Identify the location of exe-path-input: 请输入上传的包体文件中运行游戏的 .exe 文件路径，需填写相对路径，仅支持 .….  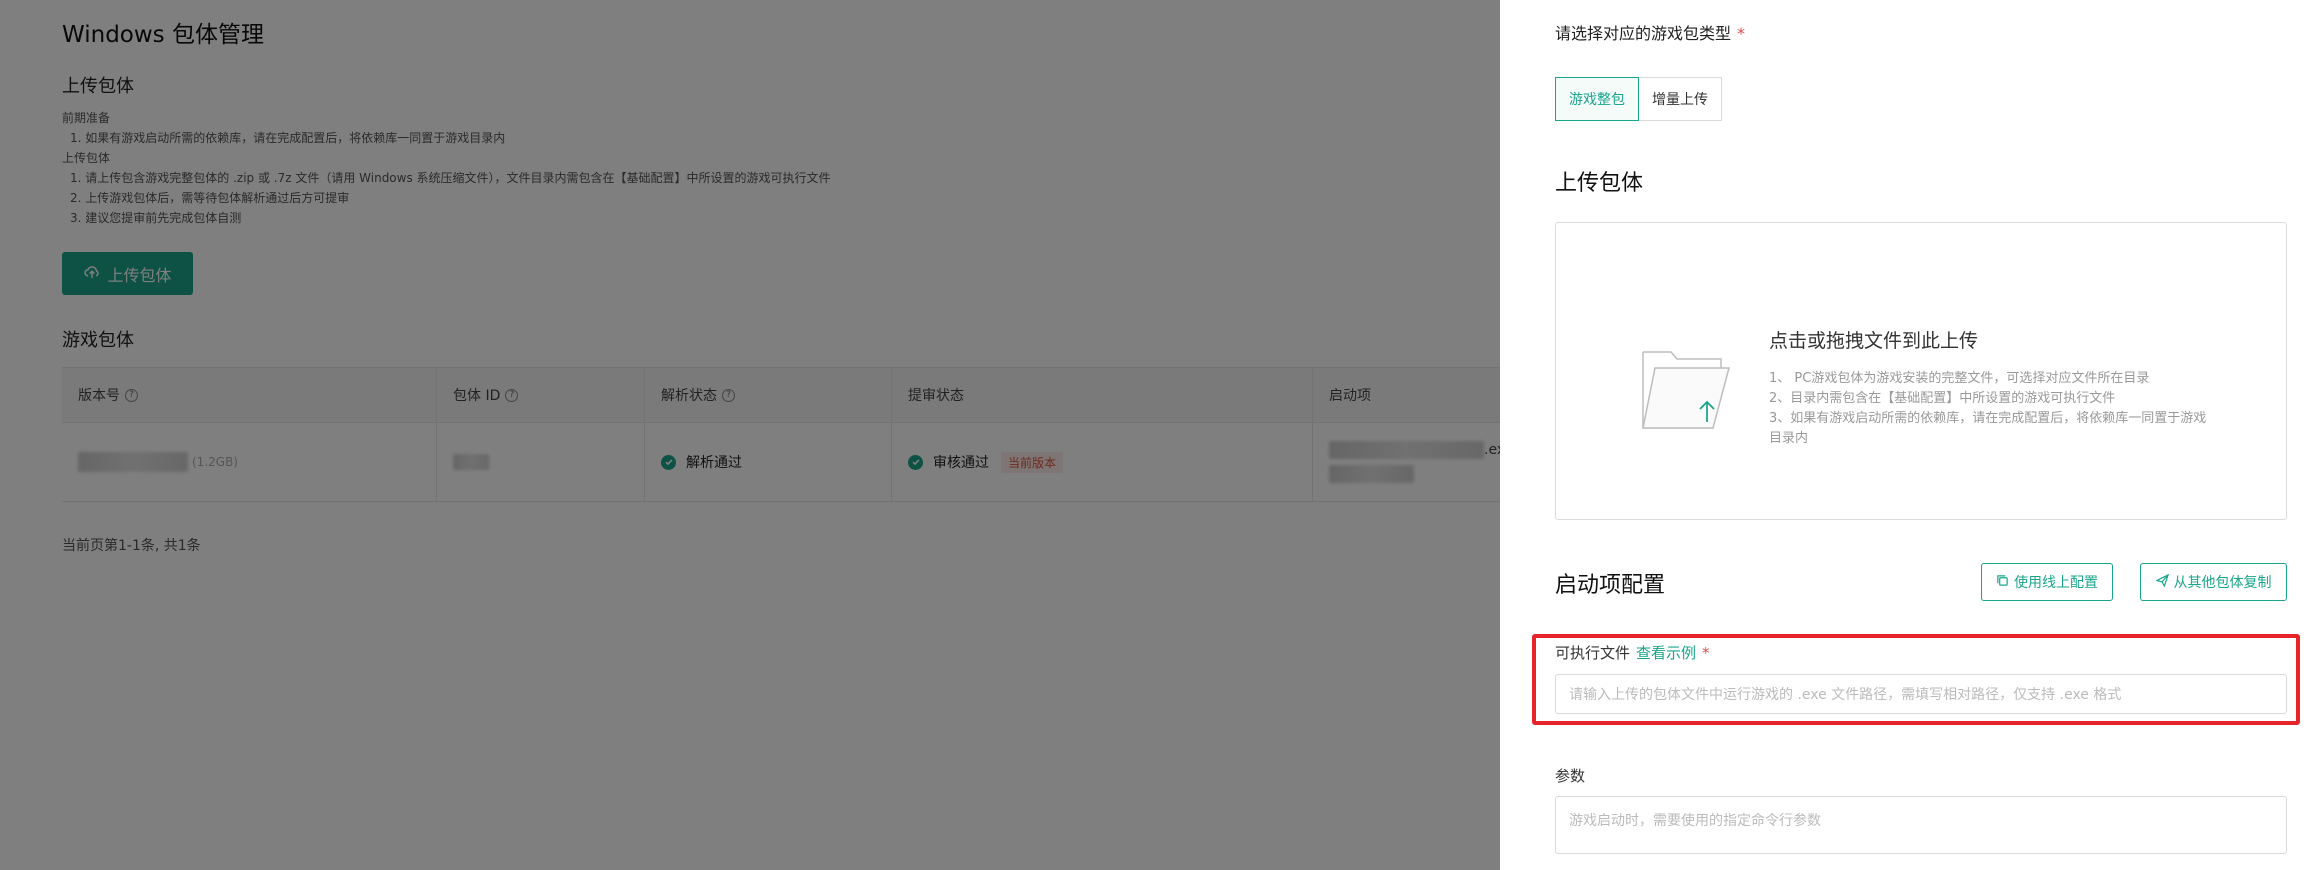
(1921, 694).